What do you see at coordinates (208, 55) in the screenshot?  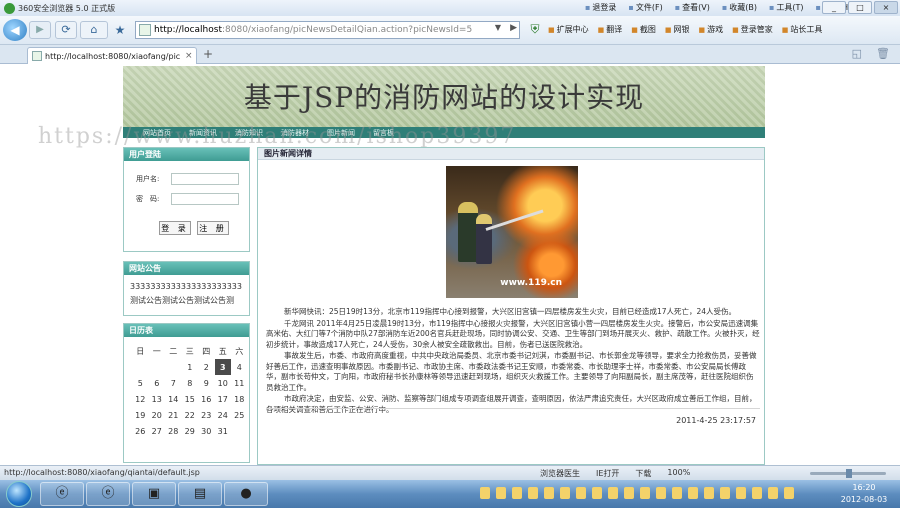 I see `new-tab-button: +` at bounding box center [208, 55].